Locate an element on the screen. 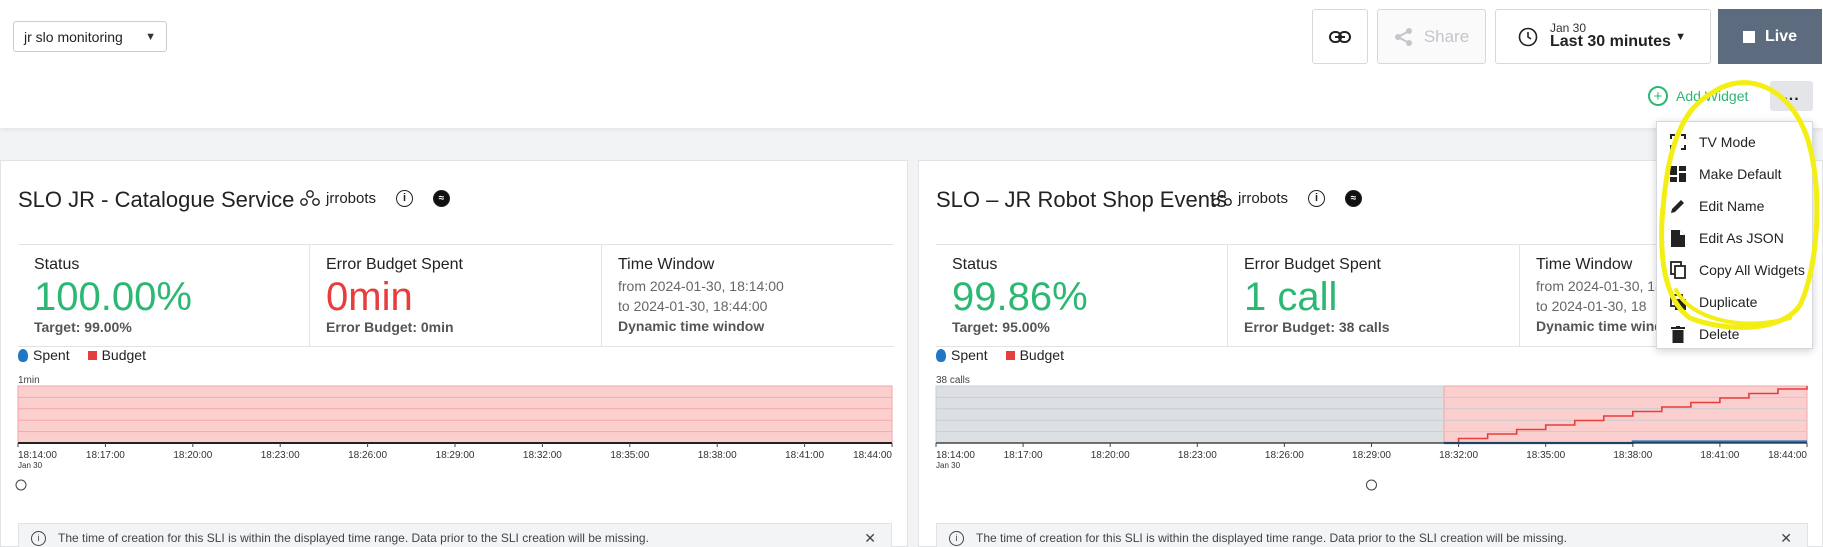 This screenshot has width=1823, height=547. share-icon is located at coordinates (1403, 36).